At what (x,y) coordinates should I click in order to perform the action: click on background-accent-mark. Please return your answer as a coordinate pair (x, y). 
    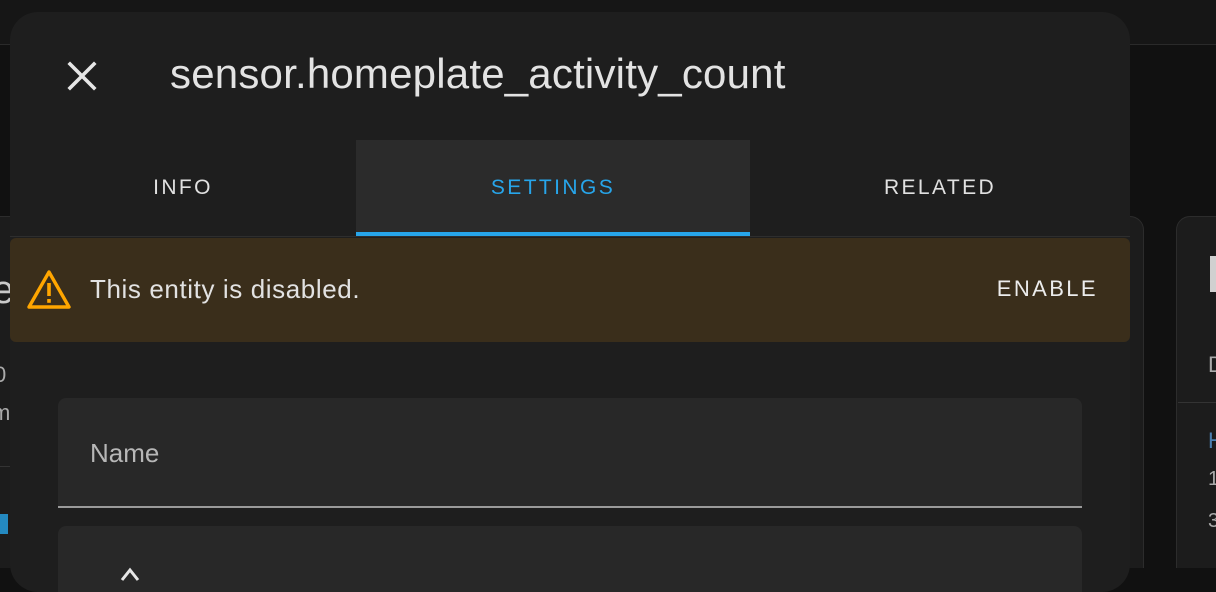
    Looking at the image, I should click on (4, 524).